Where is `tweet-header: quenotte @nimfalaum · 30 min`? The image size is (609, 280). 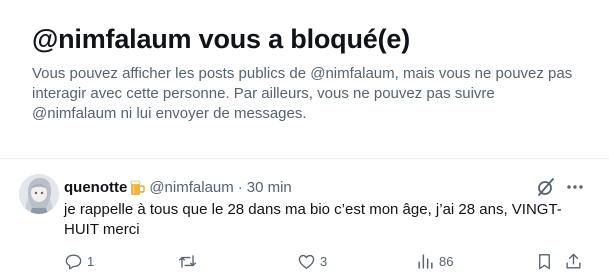 tweet-header: quenotte @nimfalaum · 30 min is located at coordinates (178, 187).